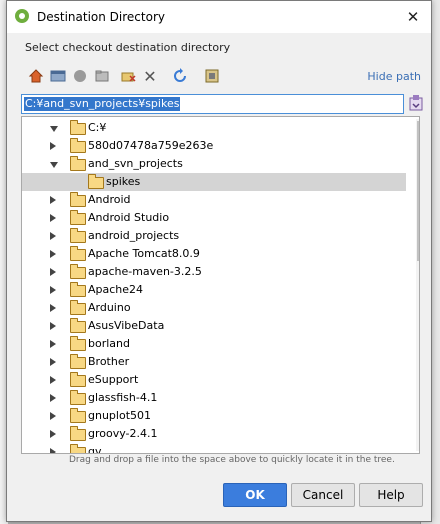 The width and height of the screenshot is (440, 524). I want to click on hide-path-link: Hide path, so click(394, 76).